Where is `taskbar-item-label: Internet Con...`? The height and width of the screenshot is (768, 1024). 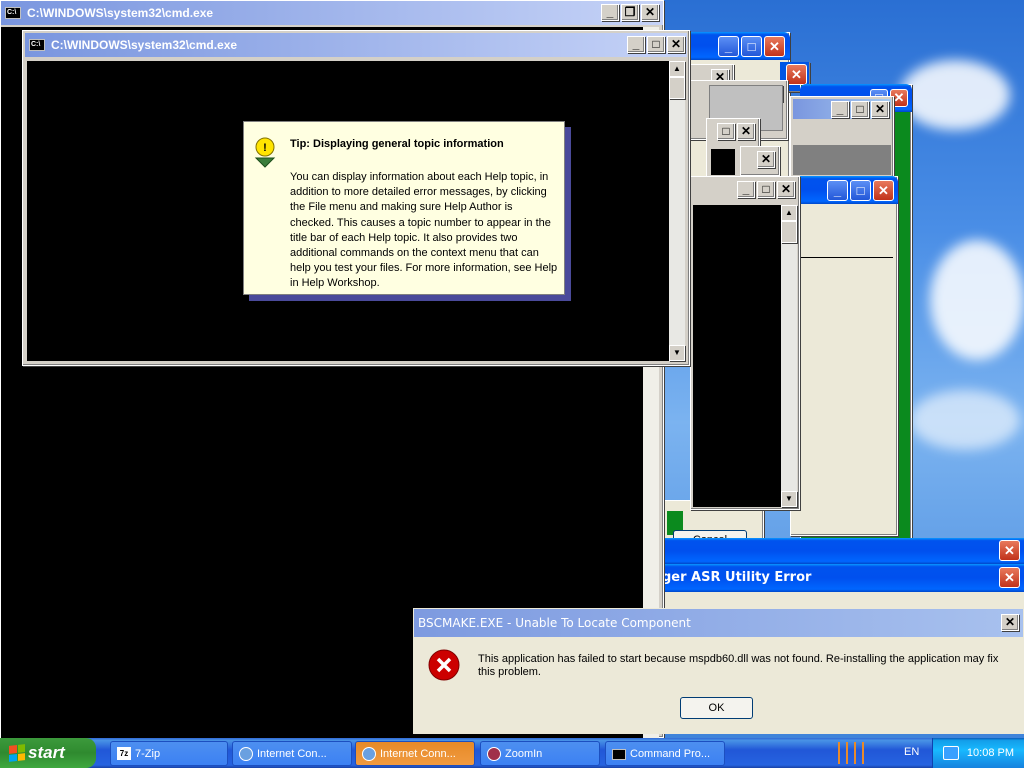
taskbar-item-label: Internet Con... is located at coordinates (292, 753).